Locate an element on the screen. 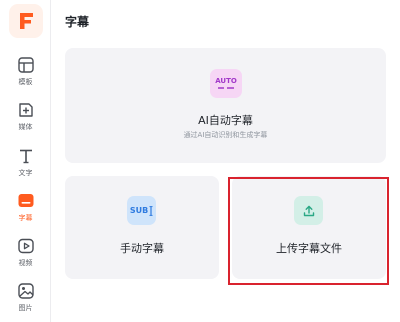 This screenshot has width=400, height=322. video-icon is located at coordinates (25, 246).